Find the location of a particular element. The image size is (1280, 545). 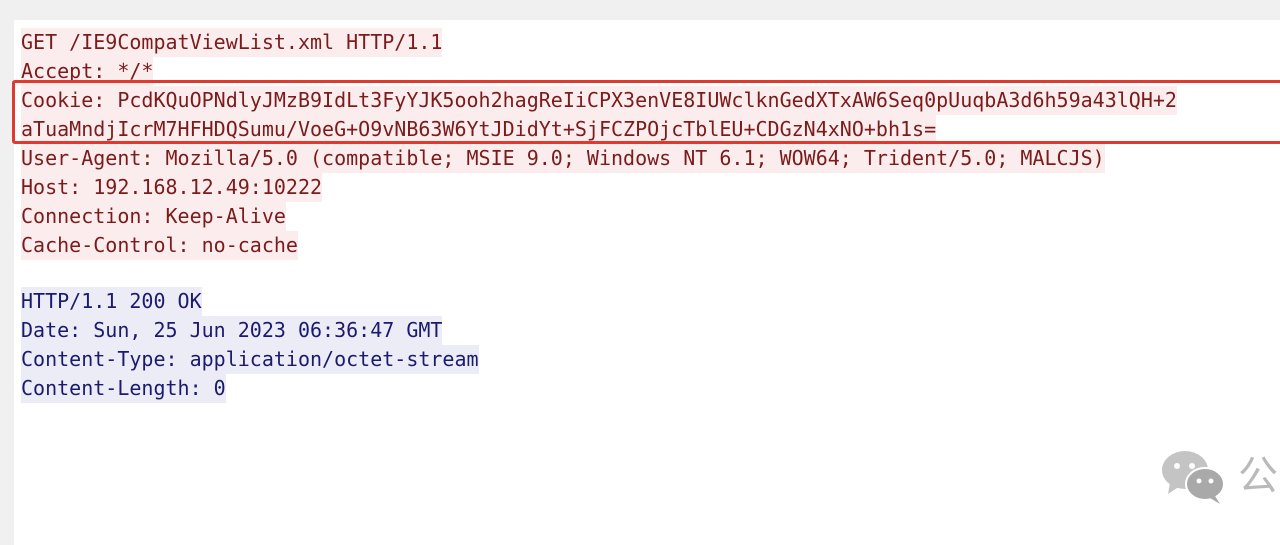

watermark-text: 公 is located at coordinates (1258, 476).